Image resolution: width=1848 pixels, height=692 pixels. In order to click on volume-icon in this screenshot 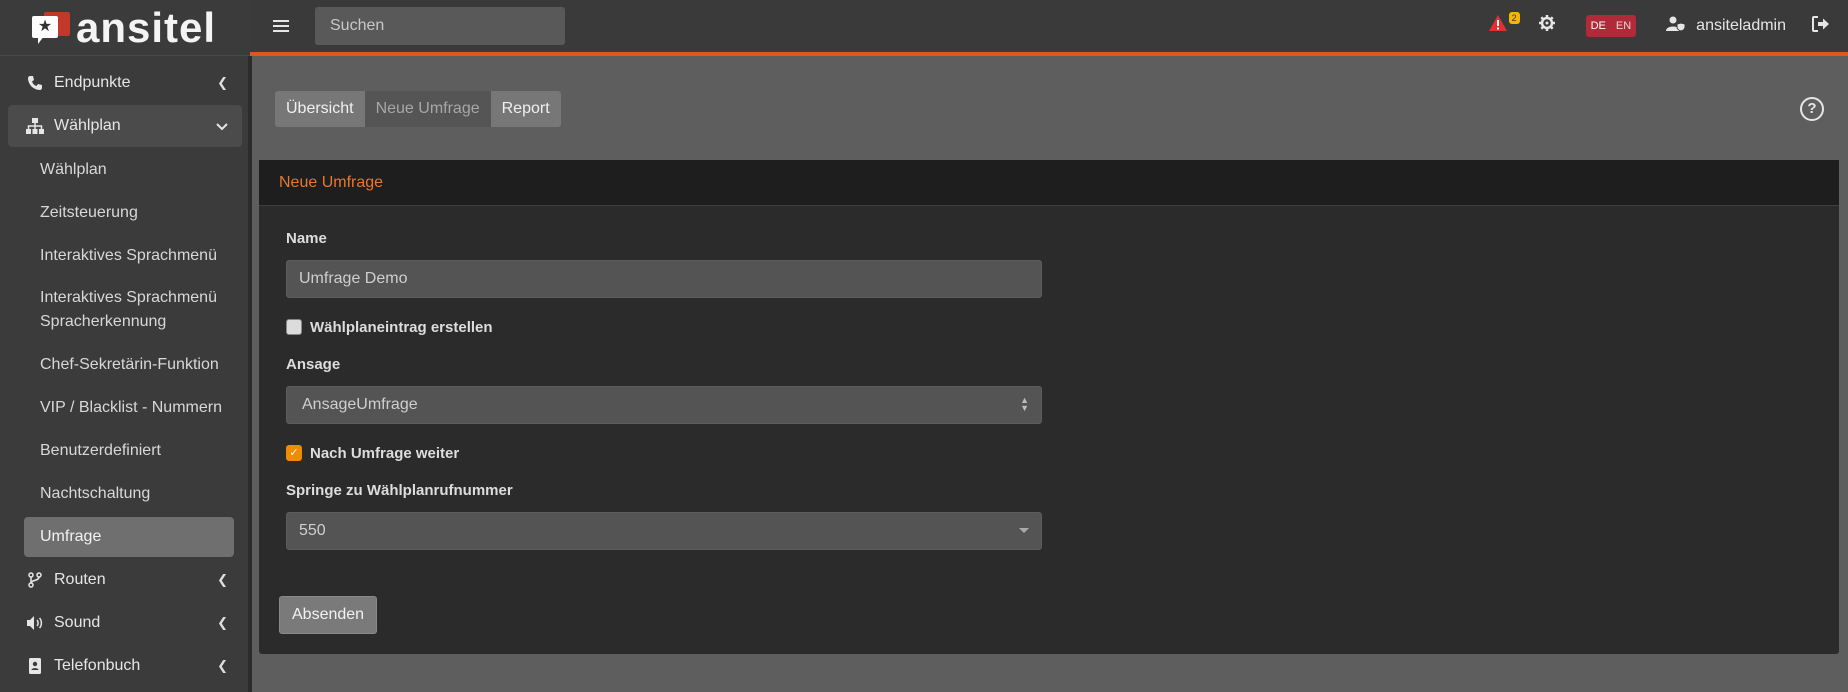, I will do `click(35, 623)`.